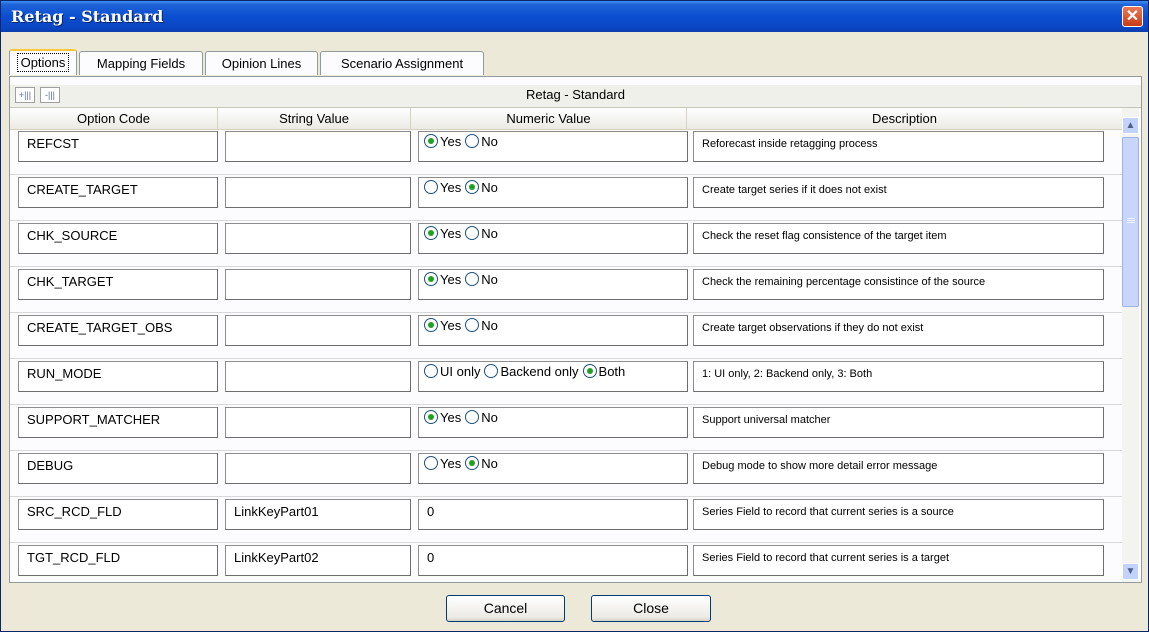 This screenshot has width=1149, height=632. I want to click on option-code-cell: SRC_RCD_FLD, so click(118, 514).